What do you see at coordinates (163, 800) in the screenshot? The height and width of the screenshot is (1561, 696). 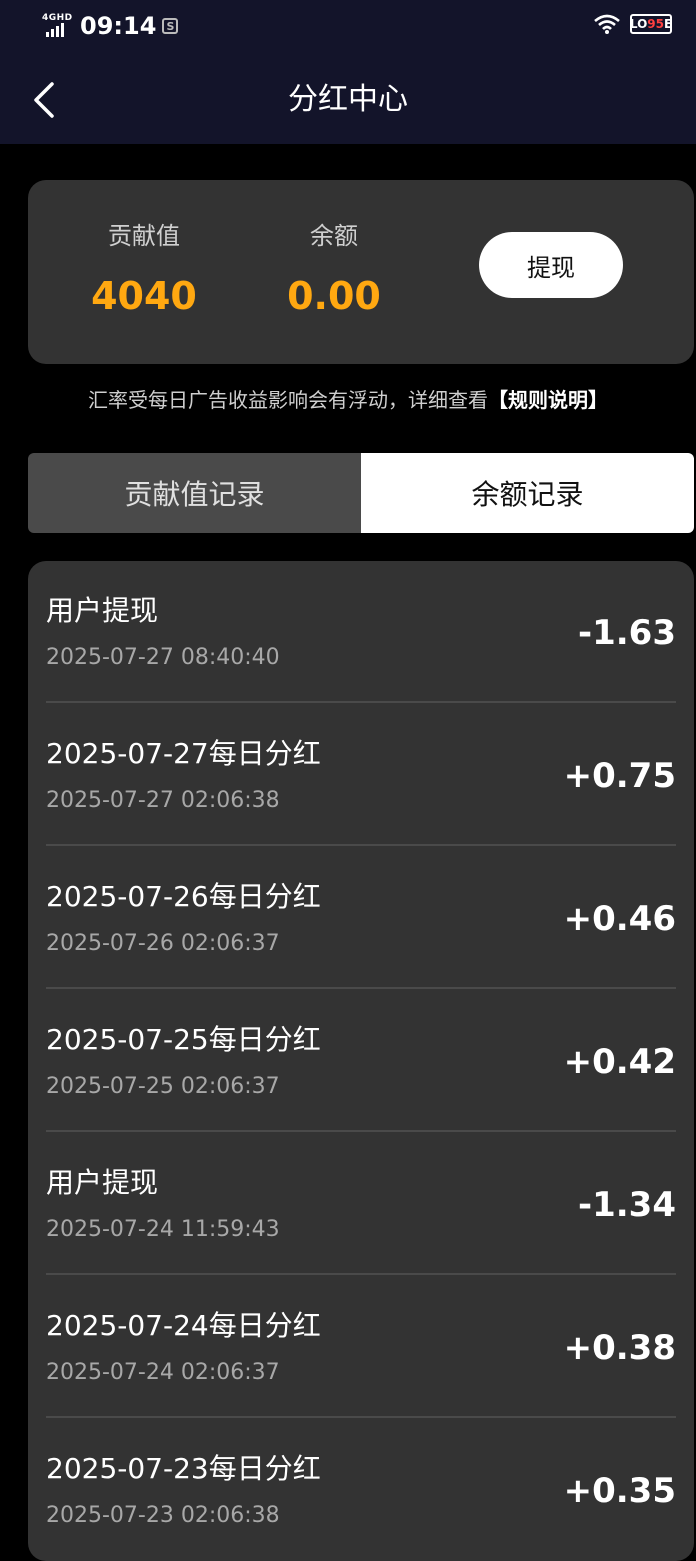 I see `record-time: 2025-07-27 02:06:38` at bounding box center [163, 800].